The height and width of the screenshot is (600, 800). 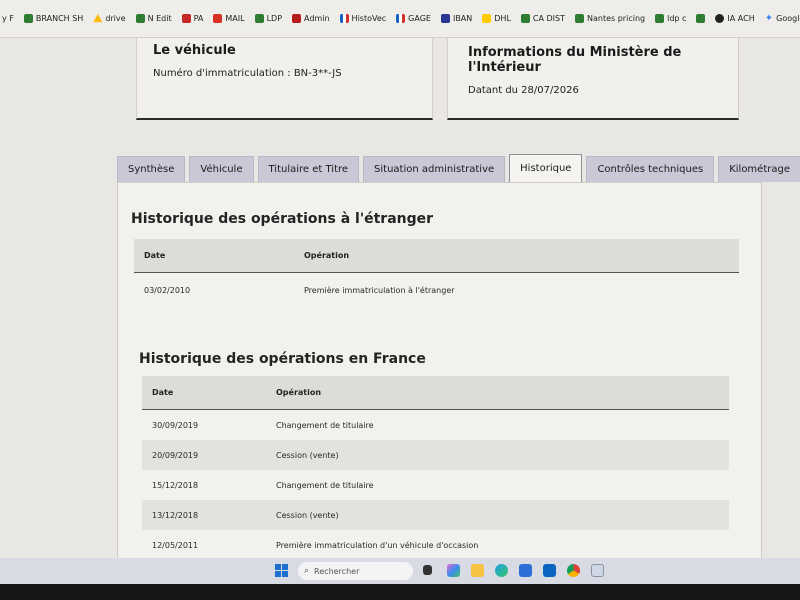 What do you see at coordinates (98, 18) in the screenshot?
I see `drive-icon` at bounding box center [98, 18].